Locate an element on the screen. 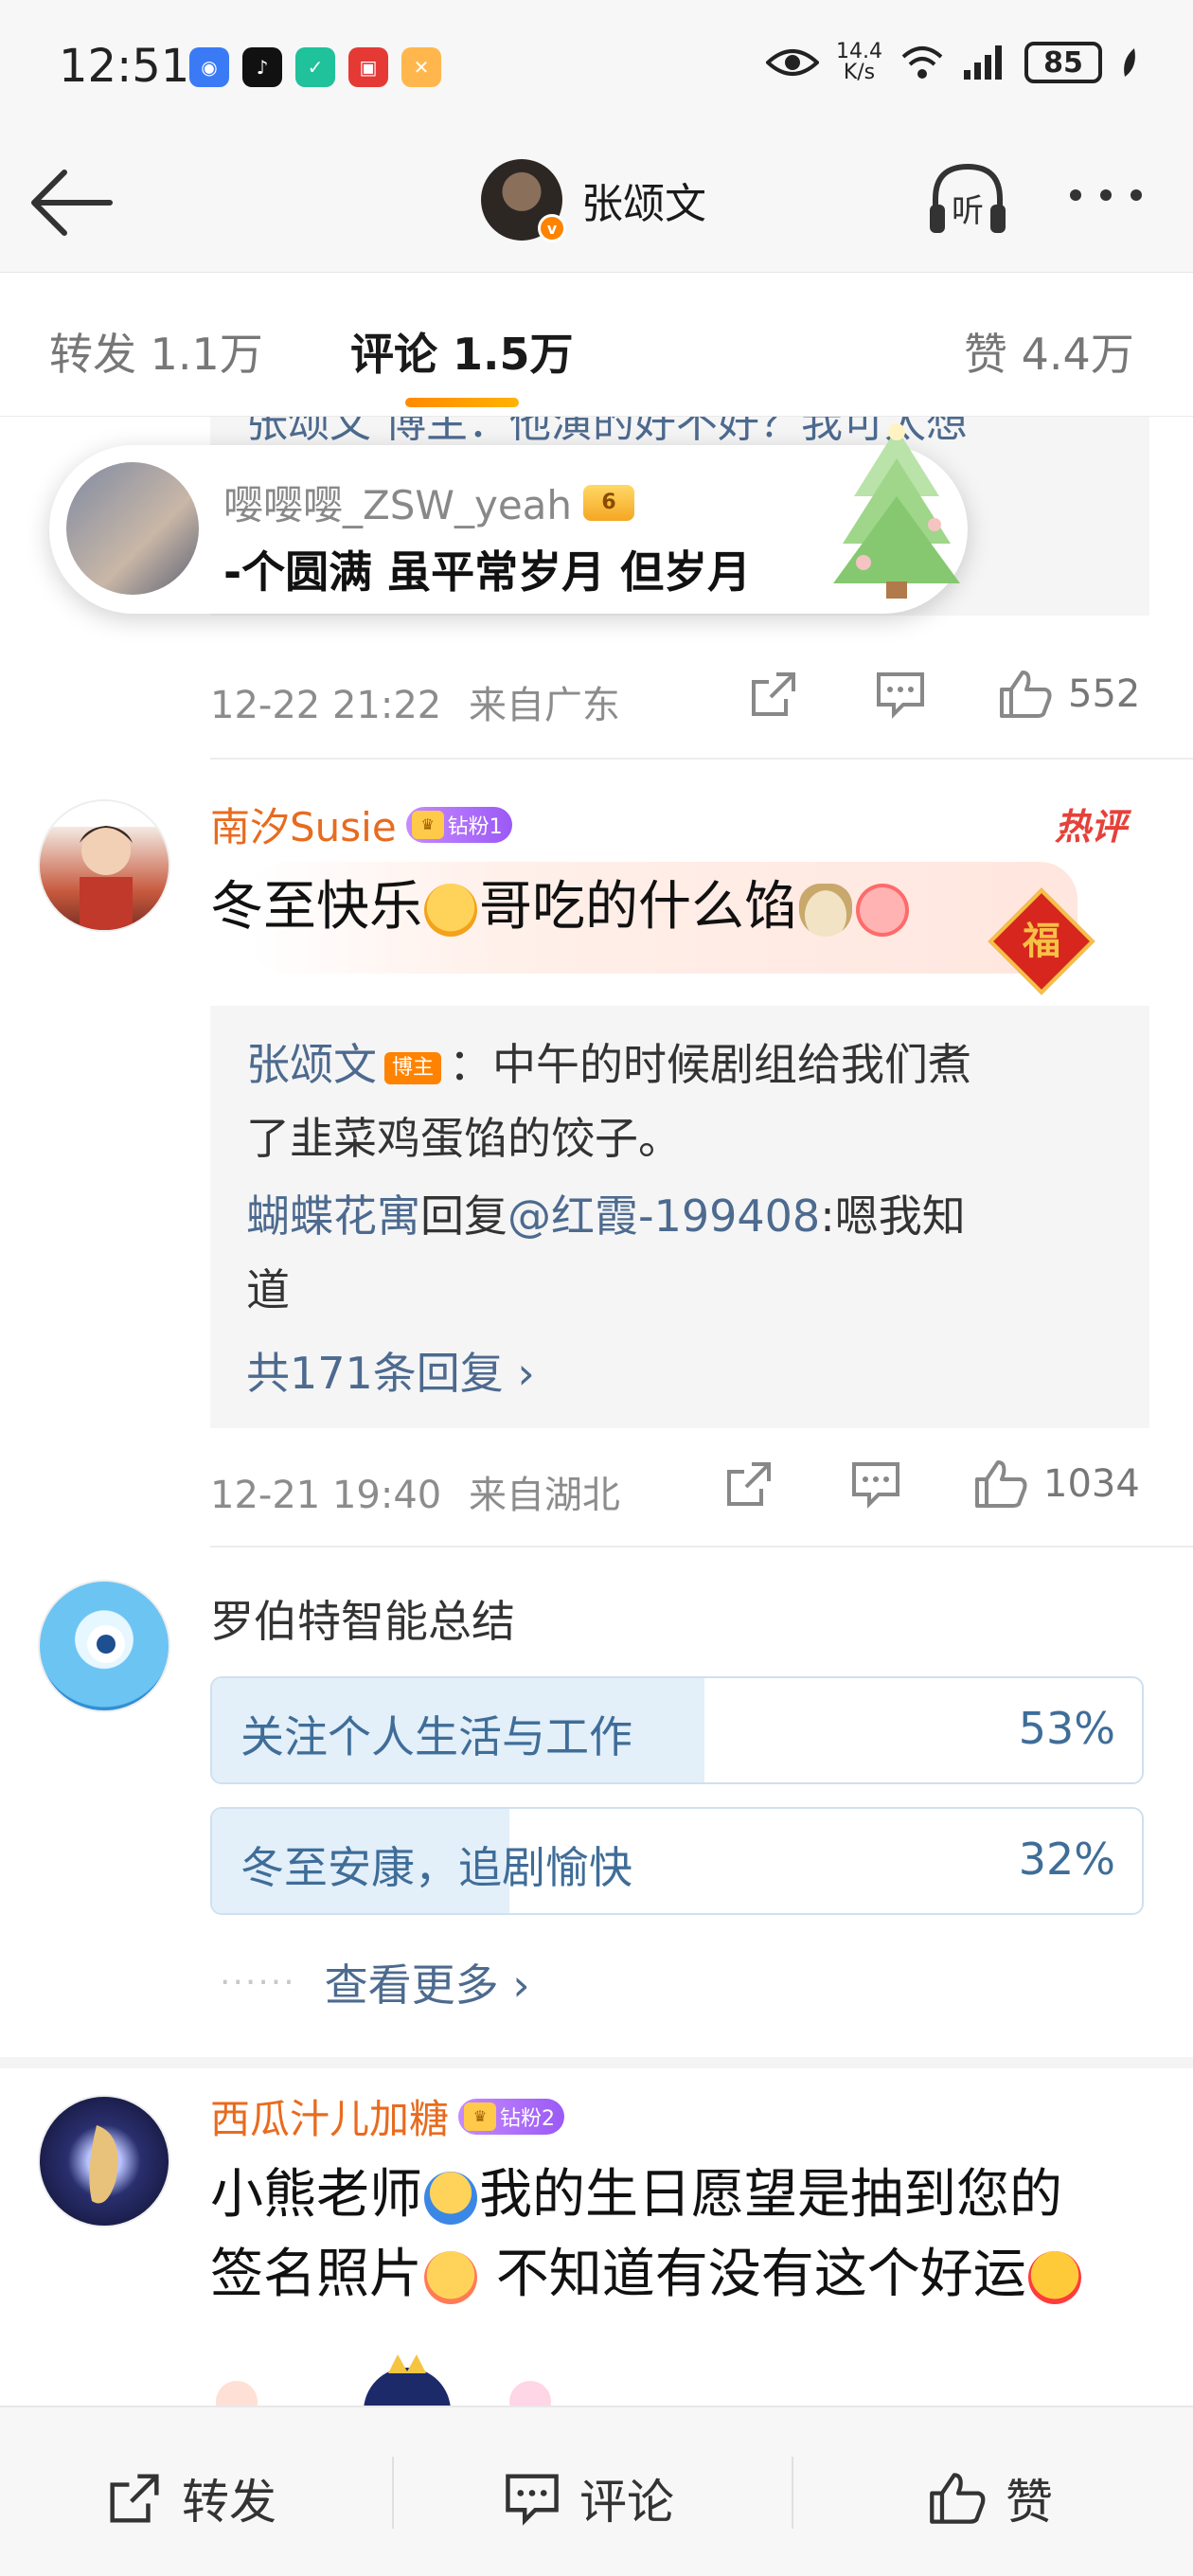  comment-text-part: 冬至快乐 is located at coordinates (316, 907).